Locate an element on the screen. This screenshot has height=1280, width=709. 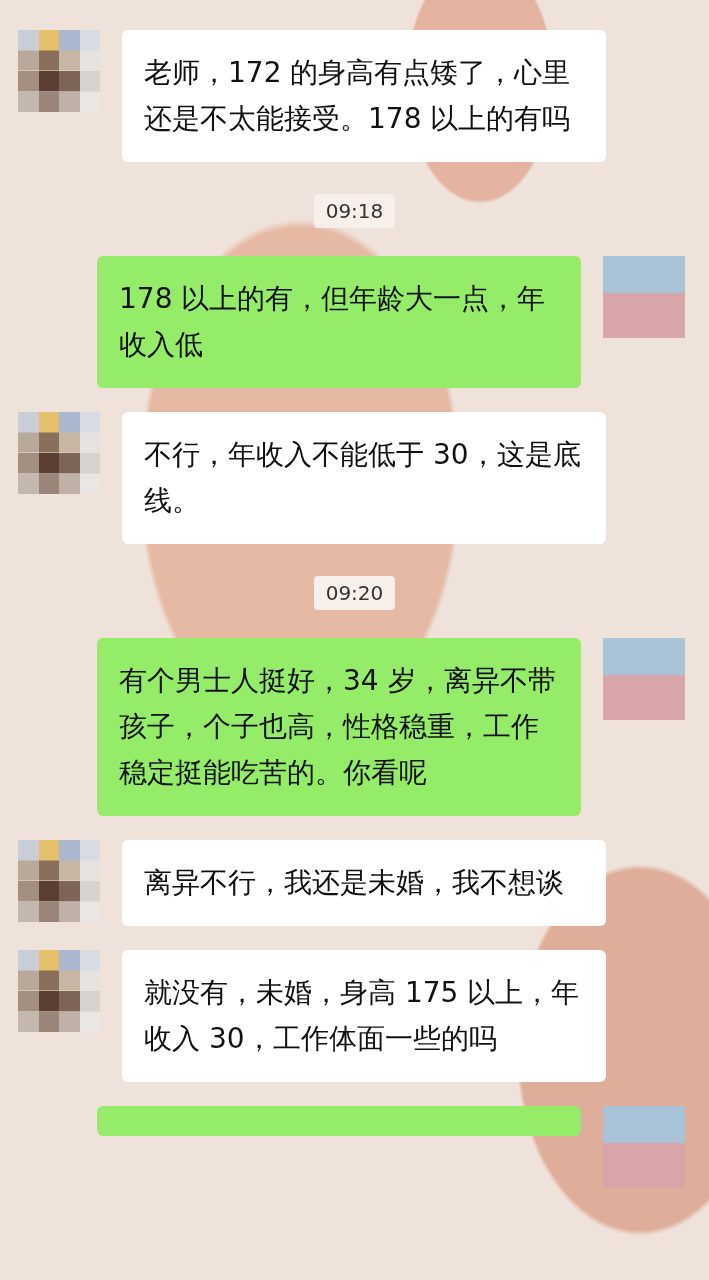
message-bubble: 有个男士人挺好，34 岁，离异不带孩子，个子也高，性格稳重，工作稳定挺能吃苦的。你看呢 is located at coordinates (339, 727).